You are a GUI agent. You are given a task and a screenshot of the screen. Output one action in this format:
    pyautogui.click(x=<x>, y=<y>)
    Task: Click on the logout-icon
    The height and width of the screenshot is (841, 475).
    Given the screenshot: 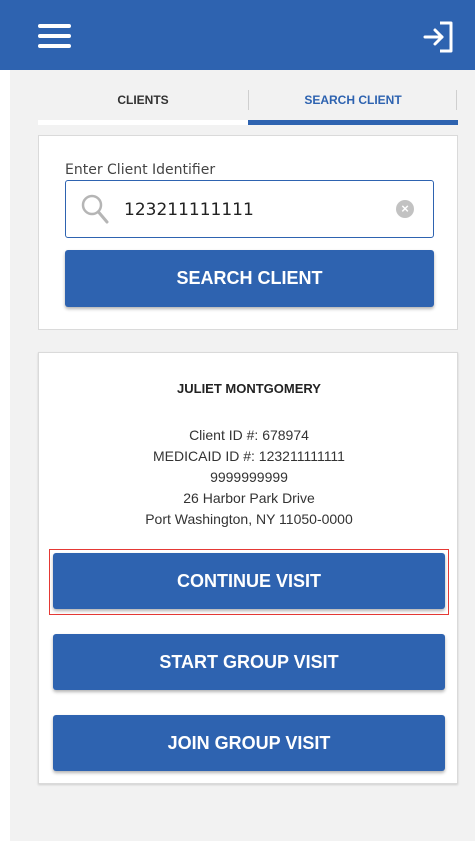 What is the action you would take?
    pyautogui.click(x=438, y=37)
    